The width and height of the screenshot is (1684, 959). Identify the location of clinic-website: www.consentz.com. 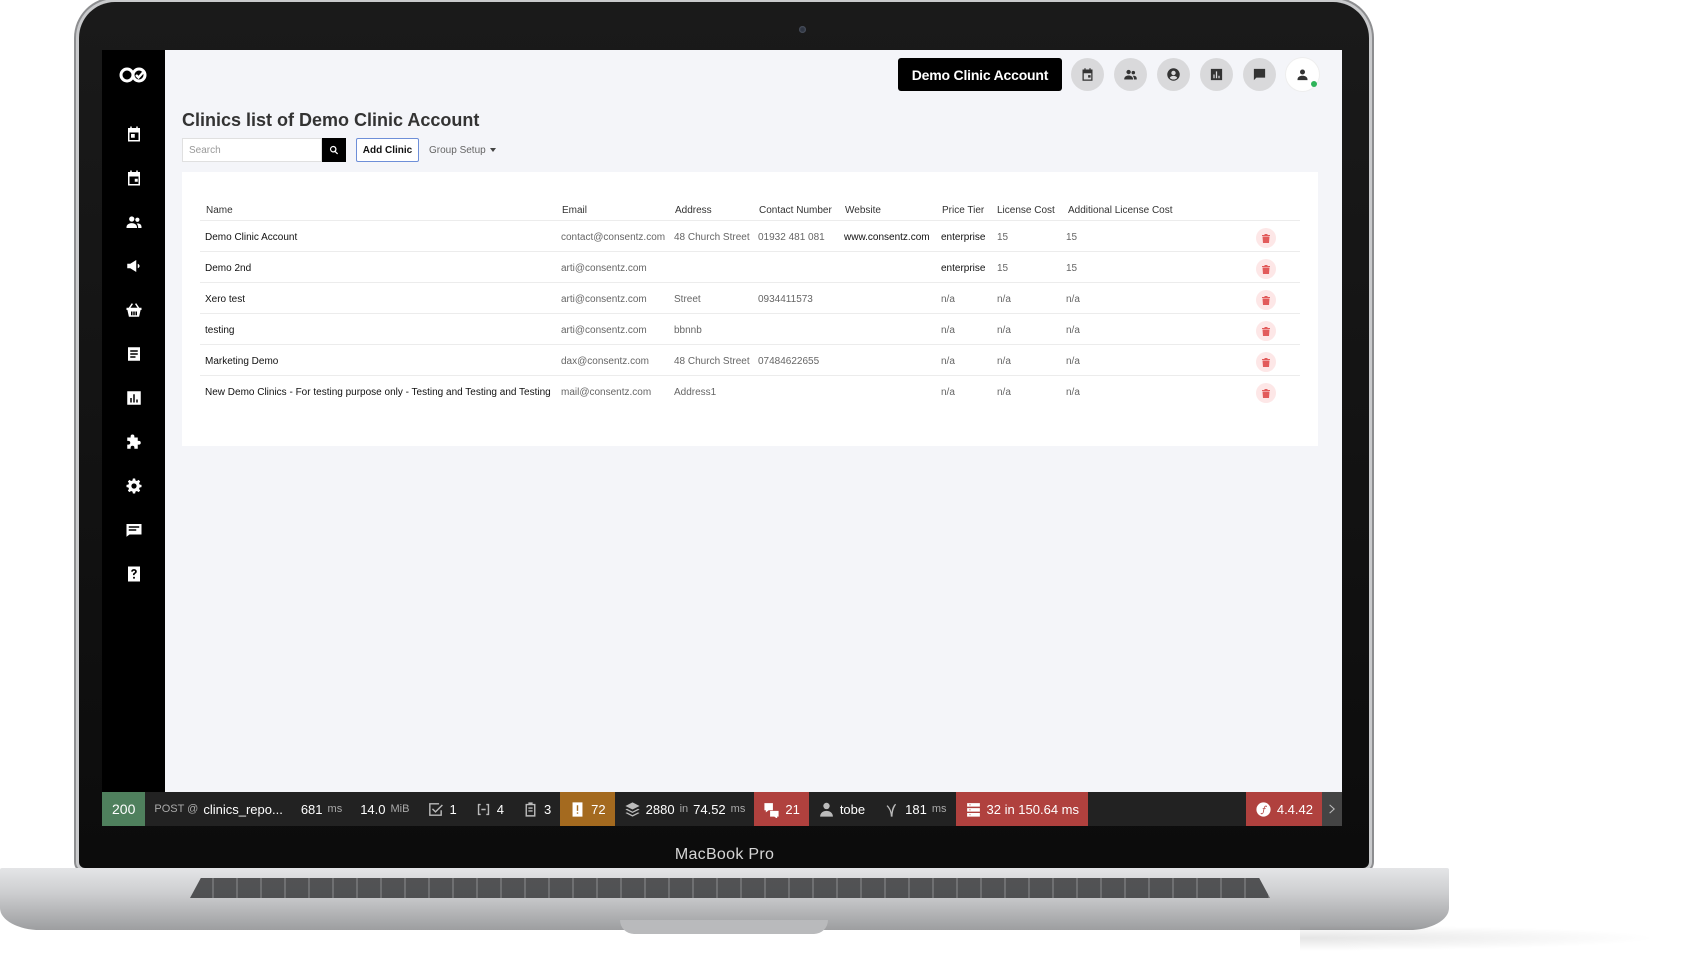
(887, 237).